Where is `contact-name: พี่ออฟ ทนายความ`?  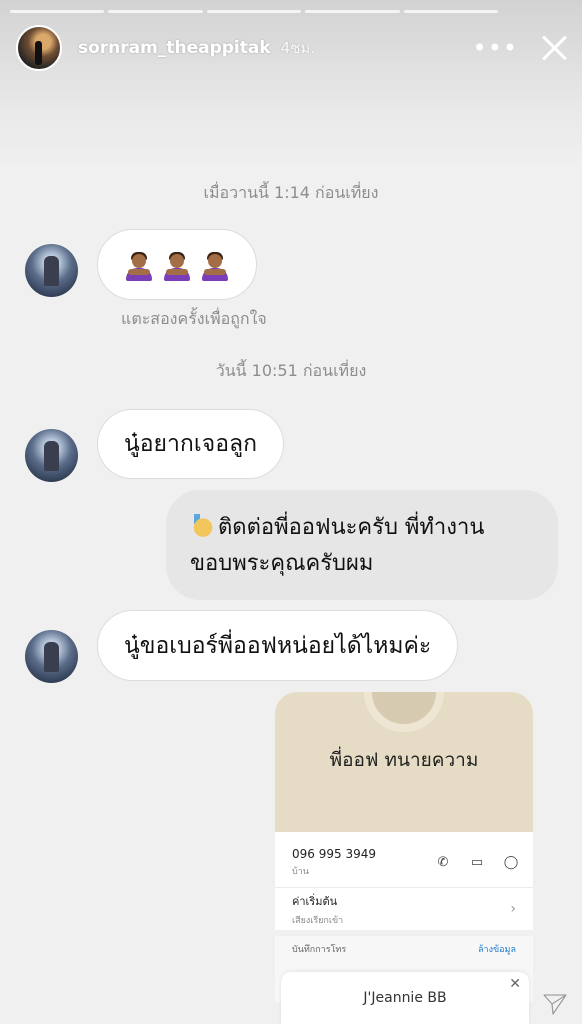
contact-name: พี่ออฟ ทนายความ is located at coordinates (404, 760).